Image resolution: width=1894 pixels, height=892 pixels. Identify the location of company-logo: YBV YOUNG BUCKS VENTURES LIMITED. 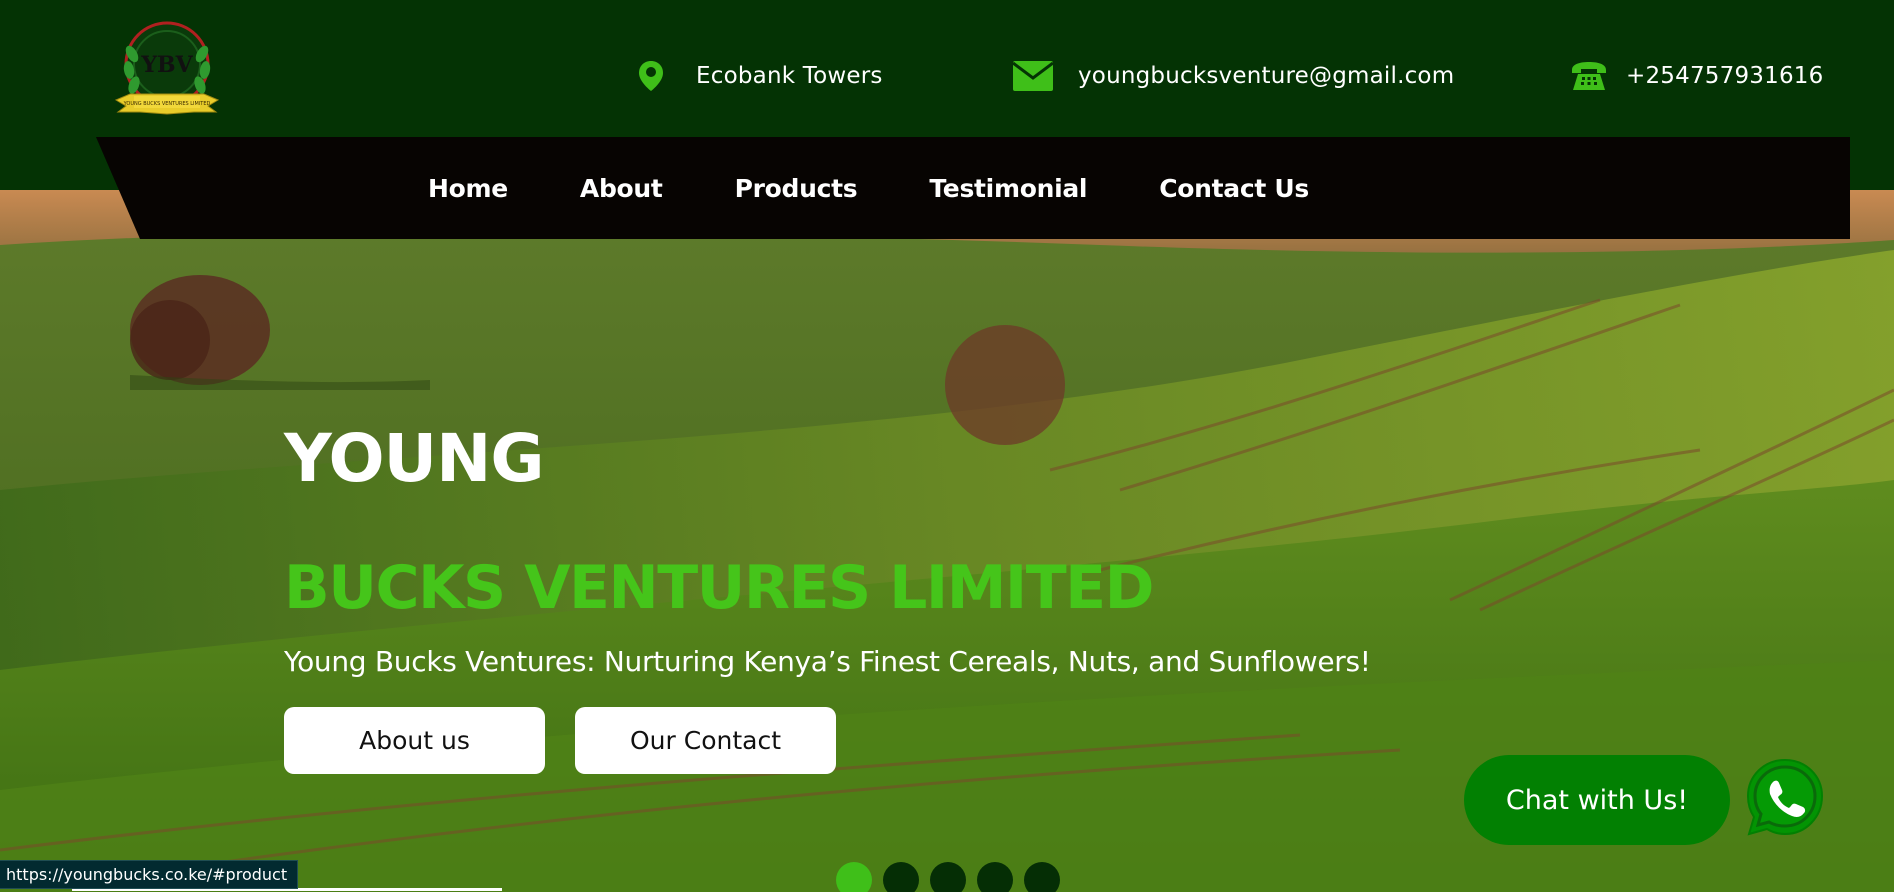
(167, 68).